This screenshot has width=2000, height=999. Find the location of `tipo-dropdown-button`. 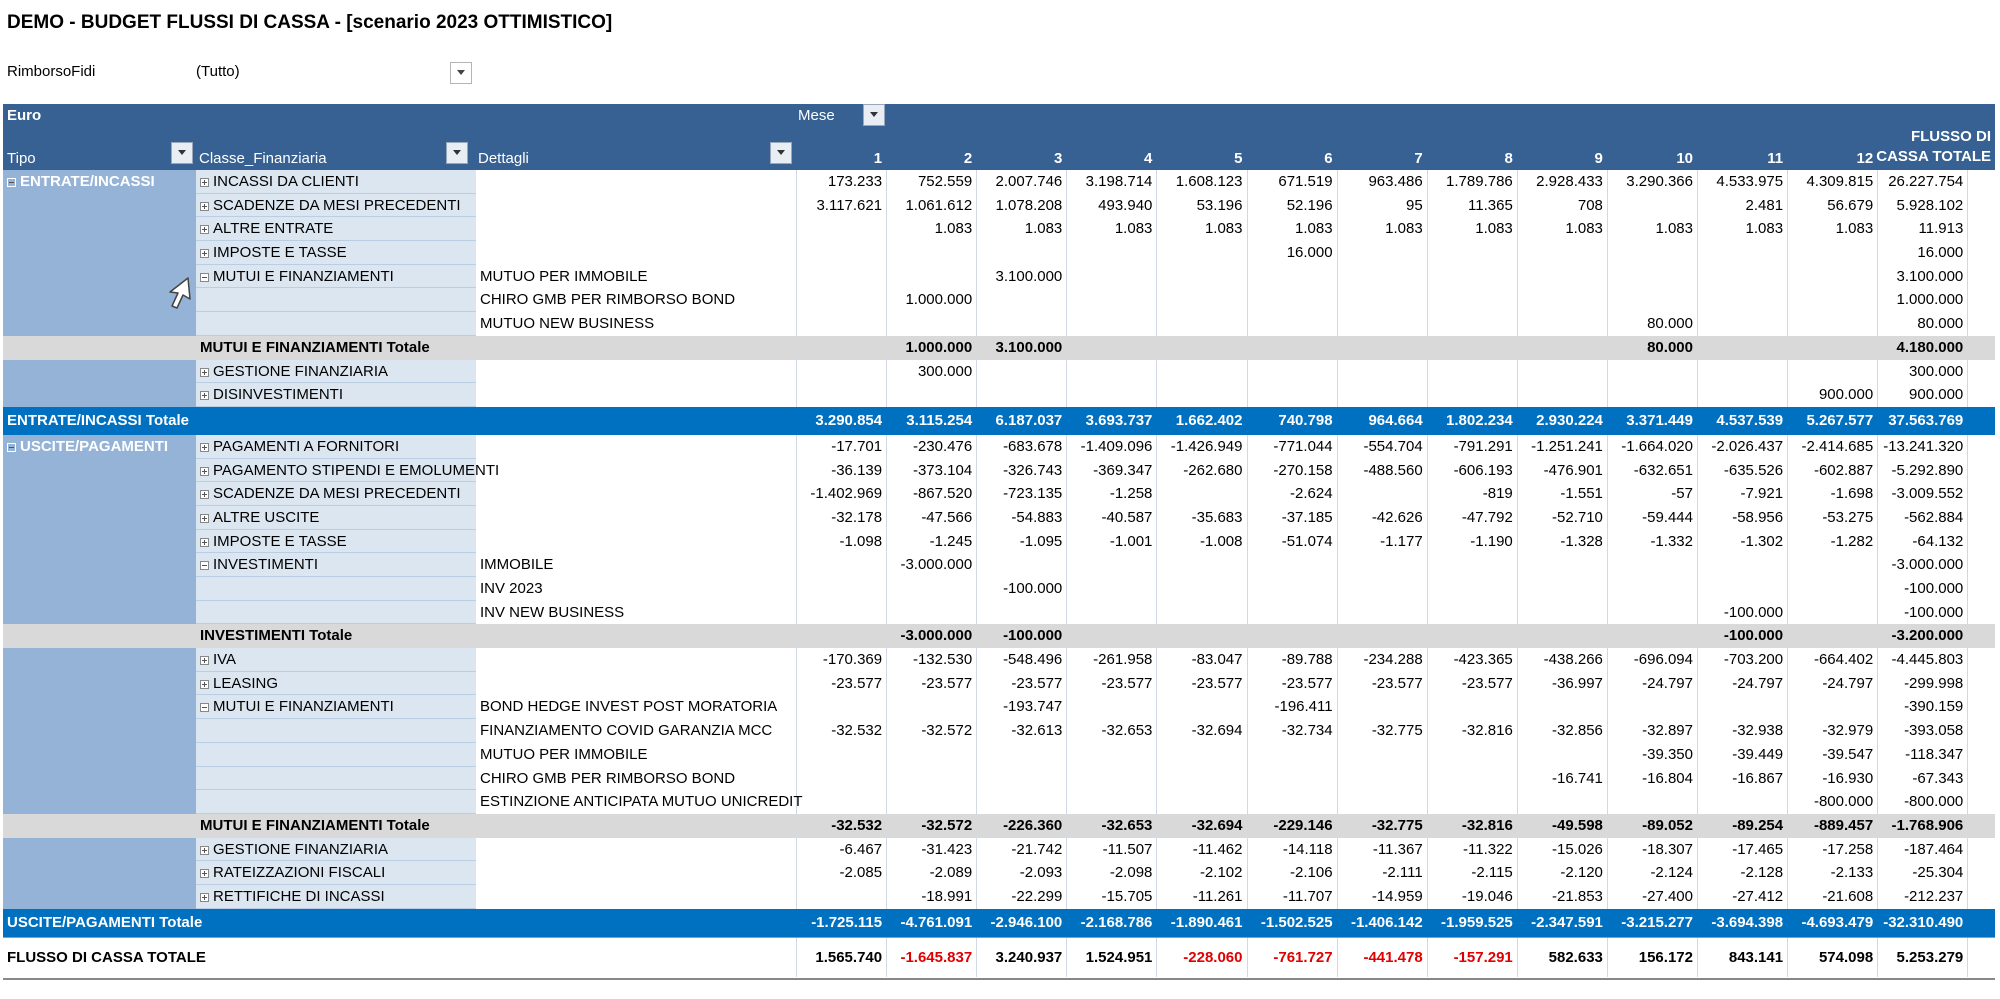

tipo-dropdown-button is located at coordinates (182, 153).